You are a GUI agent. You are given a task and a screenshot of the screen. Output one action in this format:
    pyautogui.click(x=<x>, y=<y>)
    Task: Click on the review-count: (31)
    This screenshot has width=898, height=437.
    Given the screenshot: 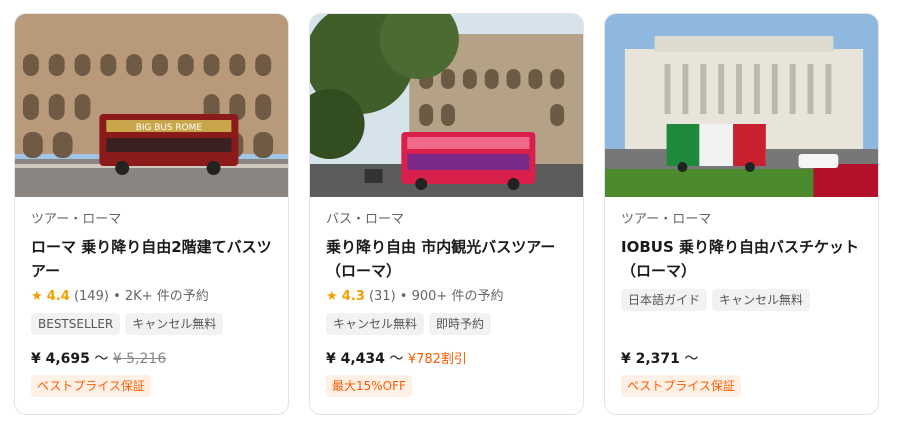 What is the action you would take?
    pyautogui.click(x=382, y=296)
    